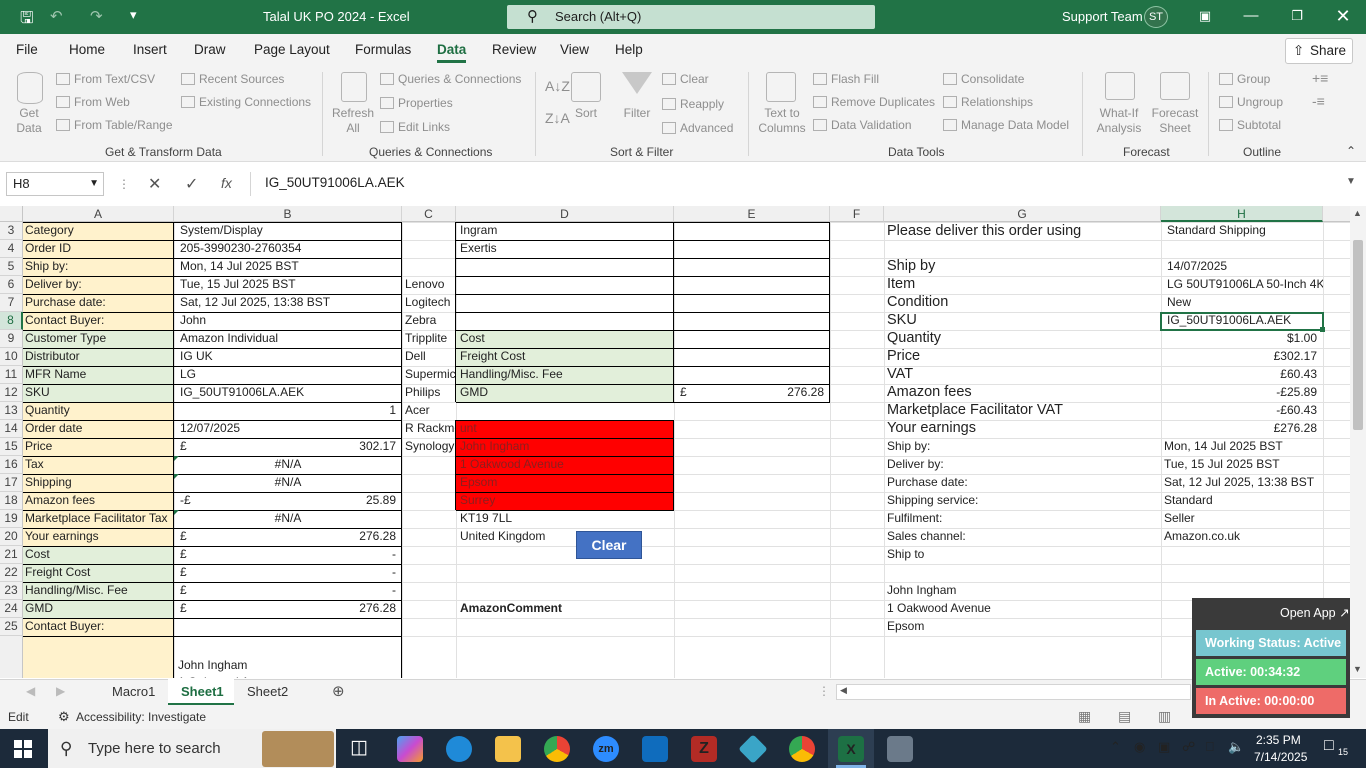  What do you see at coordinates (1006, 125) in the screenshot?
I see `manage-data-model-button: Manage Data Model` at bounding box center [1006, 125].